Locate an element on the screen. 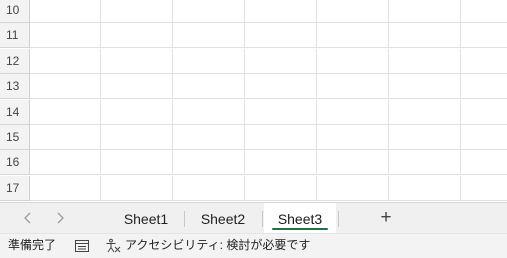 The width and height of the screenshot is (507, 258). sheet-tab-label: Sheet2 is located at coordinates (223, 219).